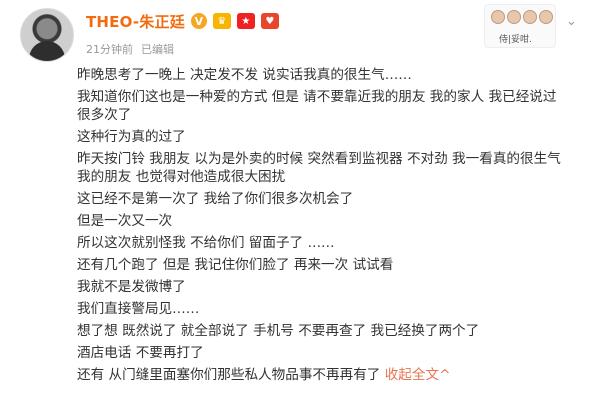  What do you see at coordinates (109, 49) in the screenshot?
I see `post-time: 21分钟前` at bounding box center [109, 49].